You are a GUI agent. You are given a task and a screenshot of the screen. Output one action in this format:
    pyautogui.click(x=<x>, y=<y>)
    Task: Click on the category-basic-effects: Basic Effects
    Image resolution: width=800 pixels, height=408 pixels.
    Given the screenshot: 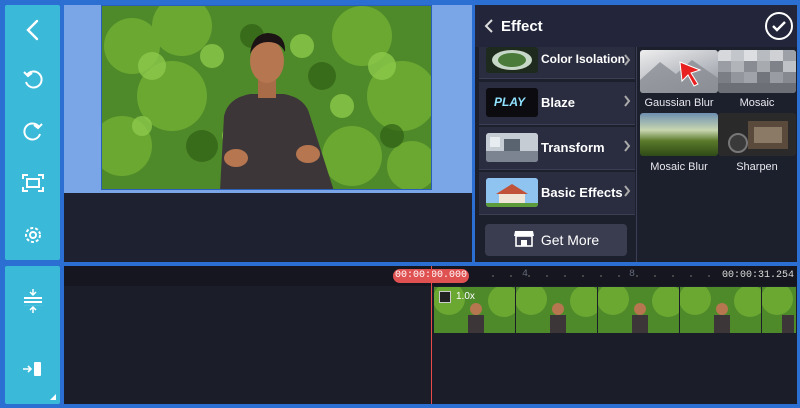 What is the action you would take?
    pyautogui.click(x=557, y=193)
    